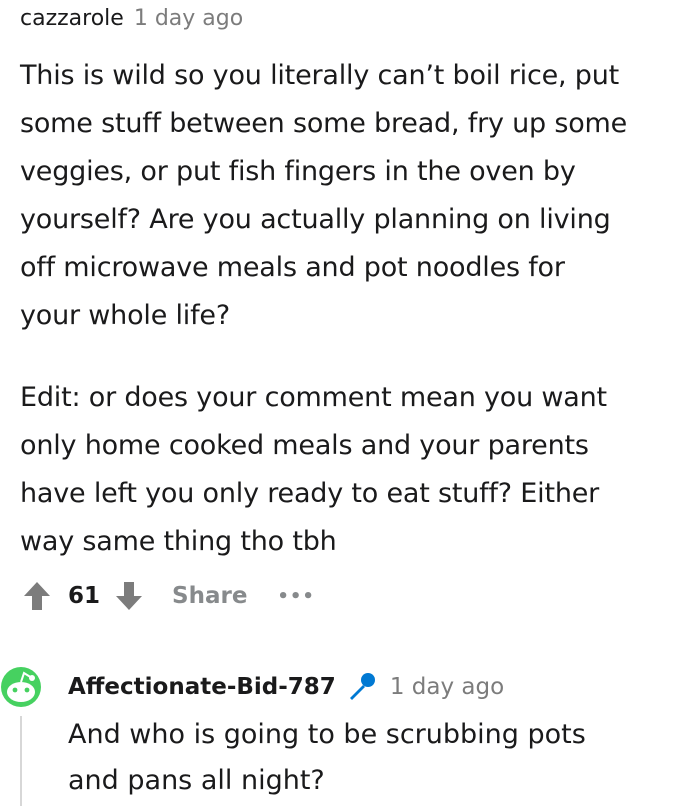 The width and height of the screenshot is (700, 806). I want to click on vote-score: 61, so click(84, 596).